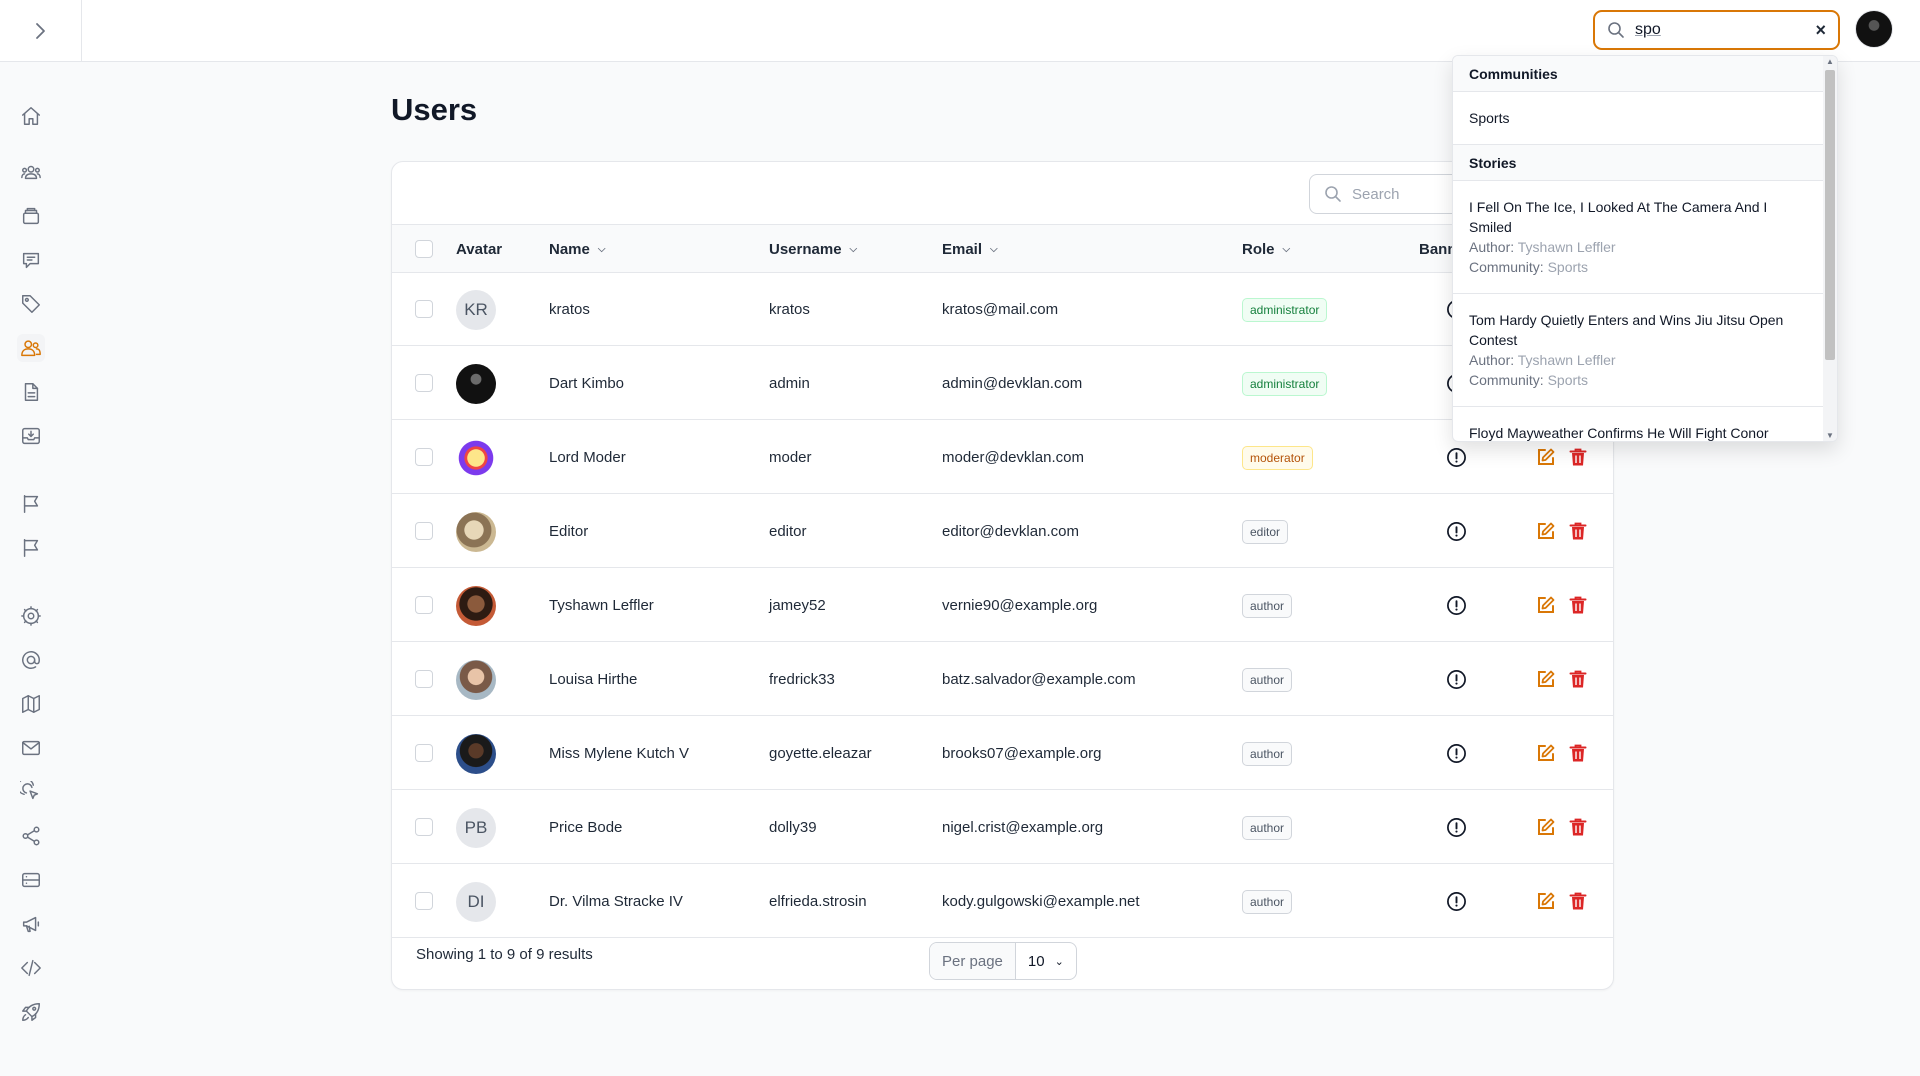  I want to click on community-label: Community:, so click(1506, 380).